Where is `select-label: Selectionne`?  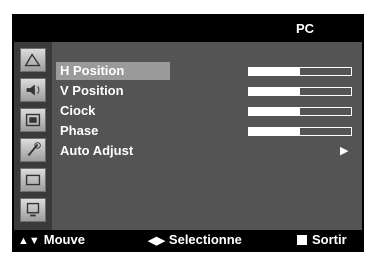
select-label: Selectionne is located at coordinates (205, 239).